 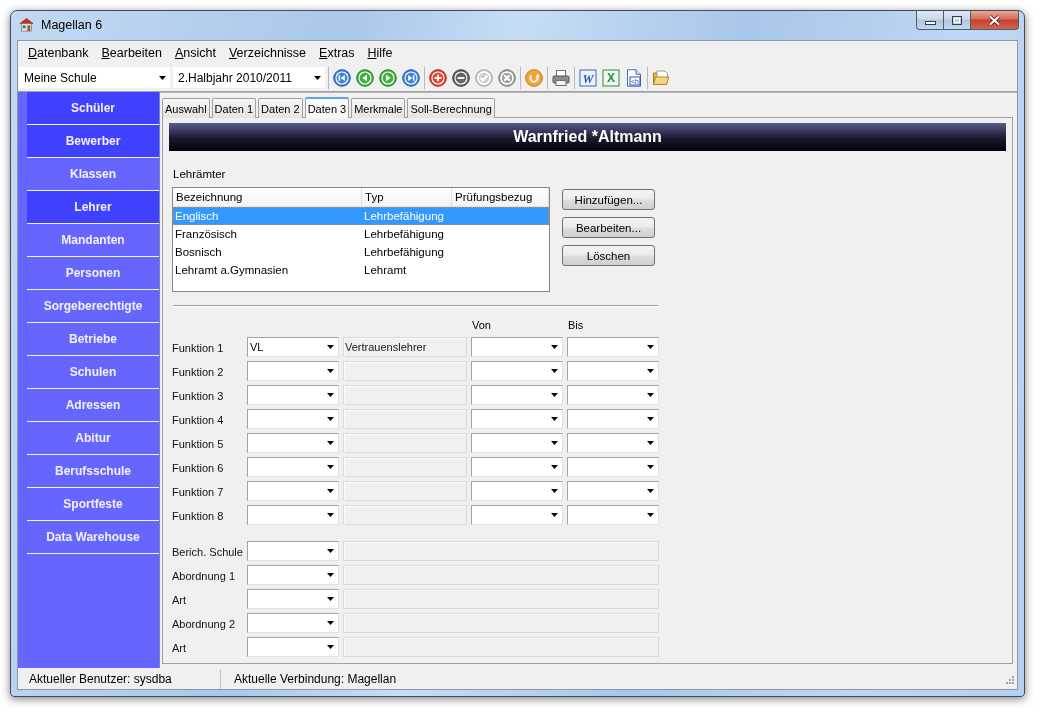 I want to click on list-row: Lehramt a.Gymnasien Lehramt, so click(x=361, y=270).